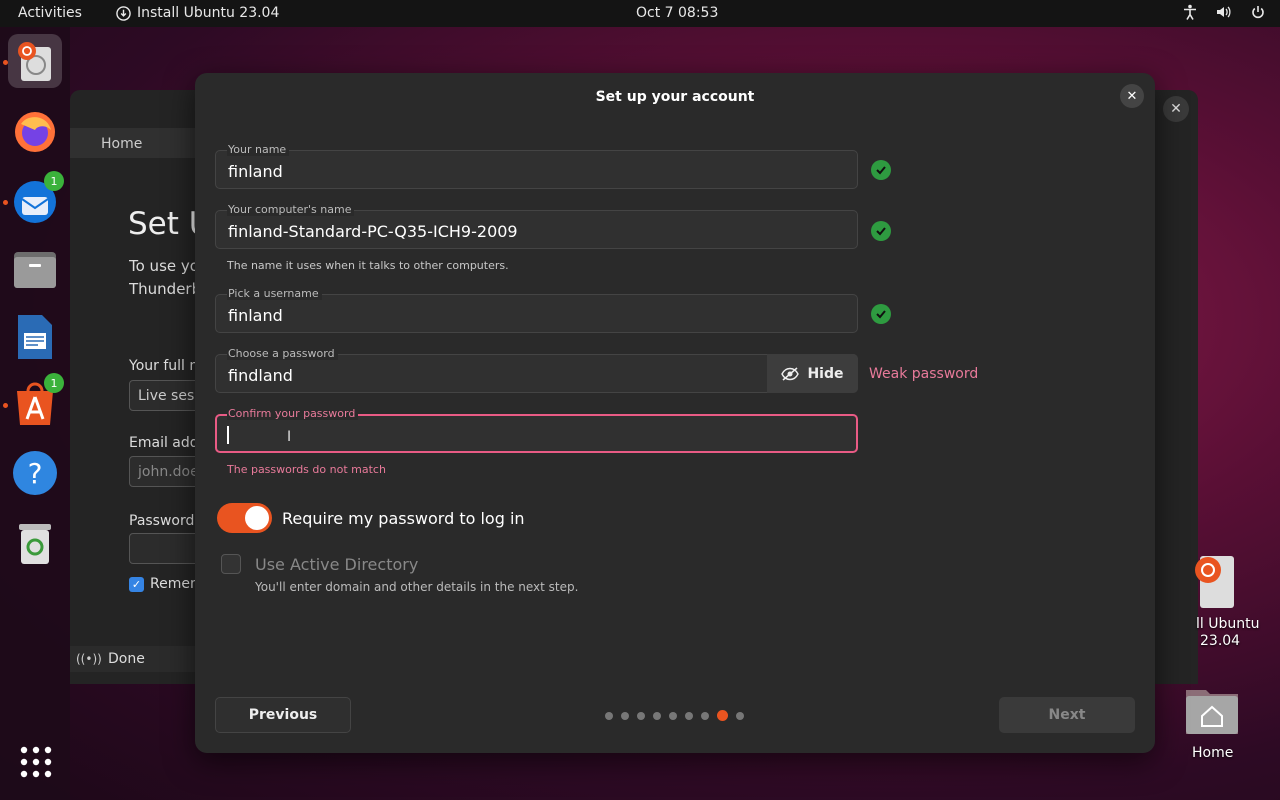 This screenshot has width=1280, height=800. I want to click on active-directory-checkbox, so click(231, 564).